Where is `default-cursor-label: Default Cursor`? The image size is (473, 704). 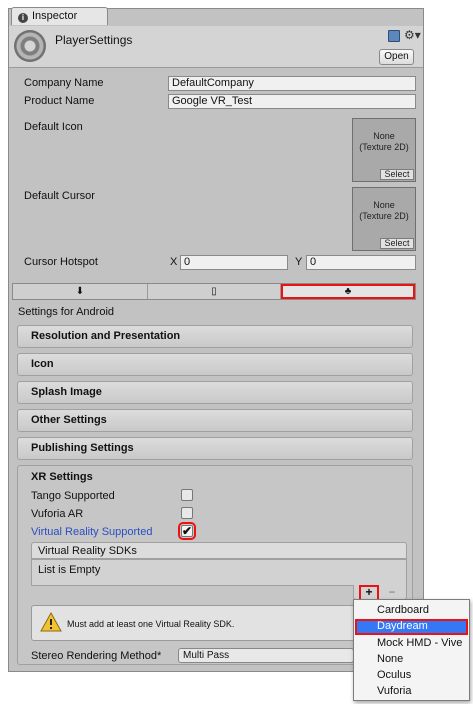 default-cursor-label: Default Cursor is located at coordinates (59, 196).